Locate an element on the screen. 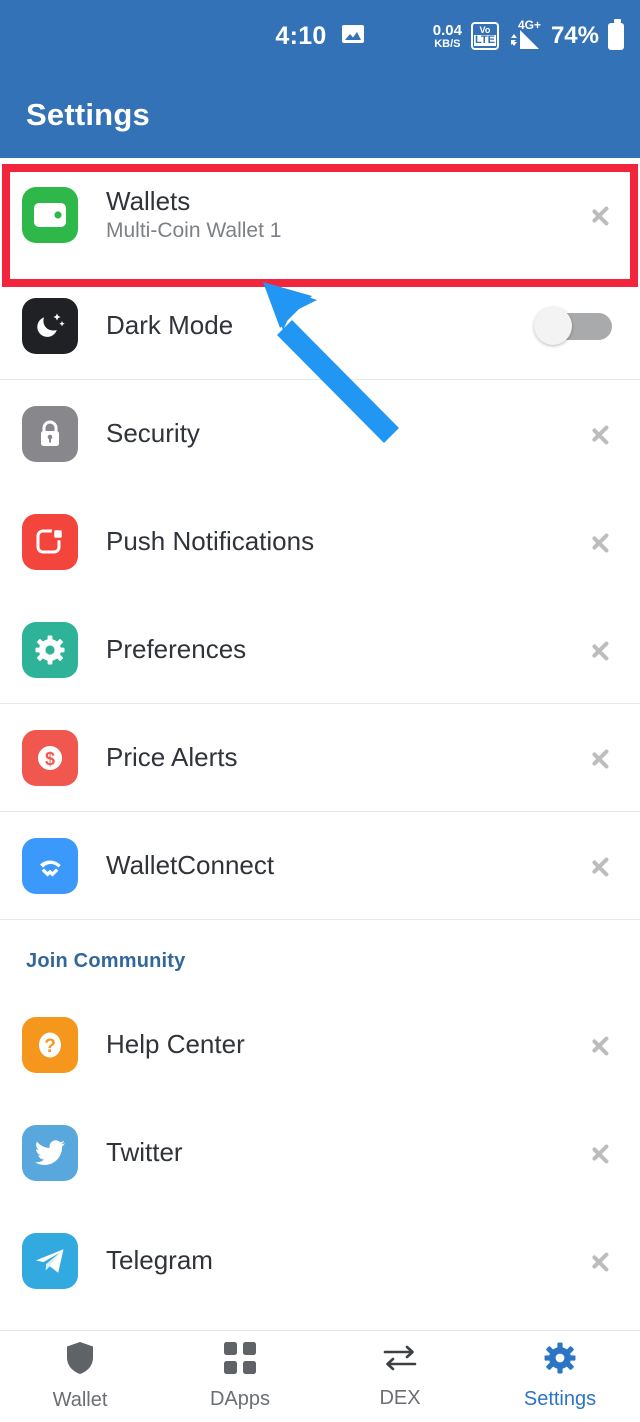 The image size is (640, 1422). battery-icon is located at coordinates (616, 34).